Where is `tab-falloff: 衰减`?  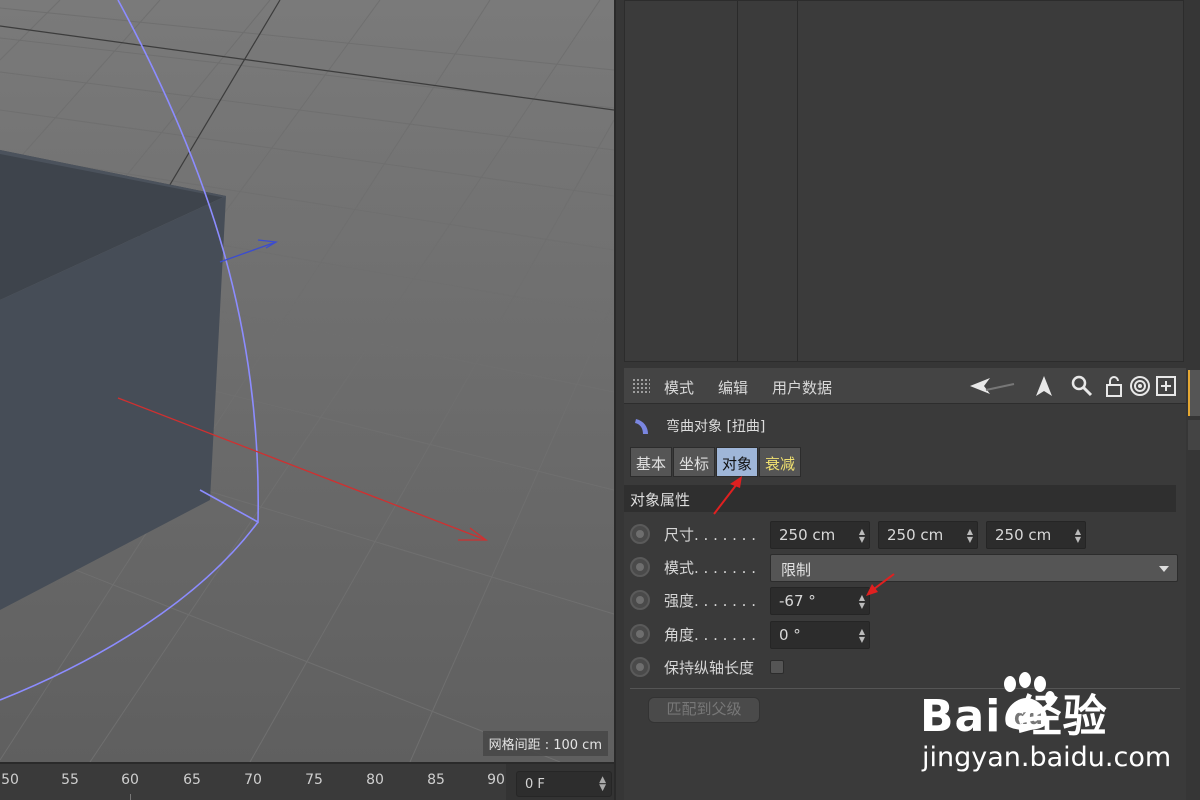 tab-falloff: 衰减 is located at coordinates (780, 462).